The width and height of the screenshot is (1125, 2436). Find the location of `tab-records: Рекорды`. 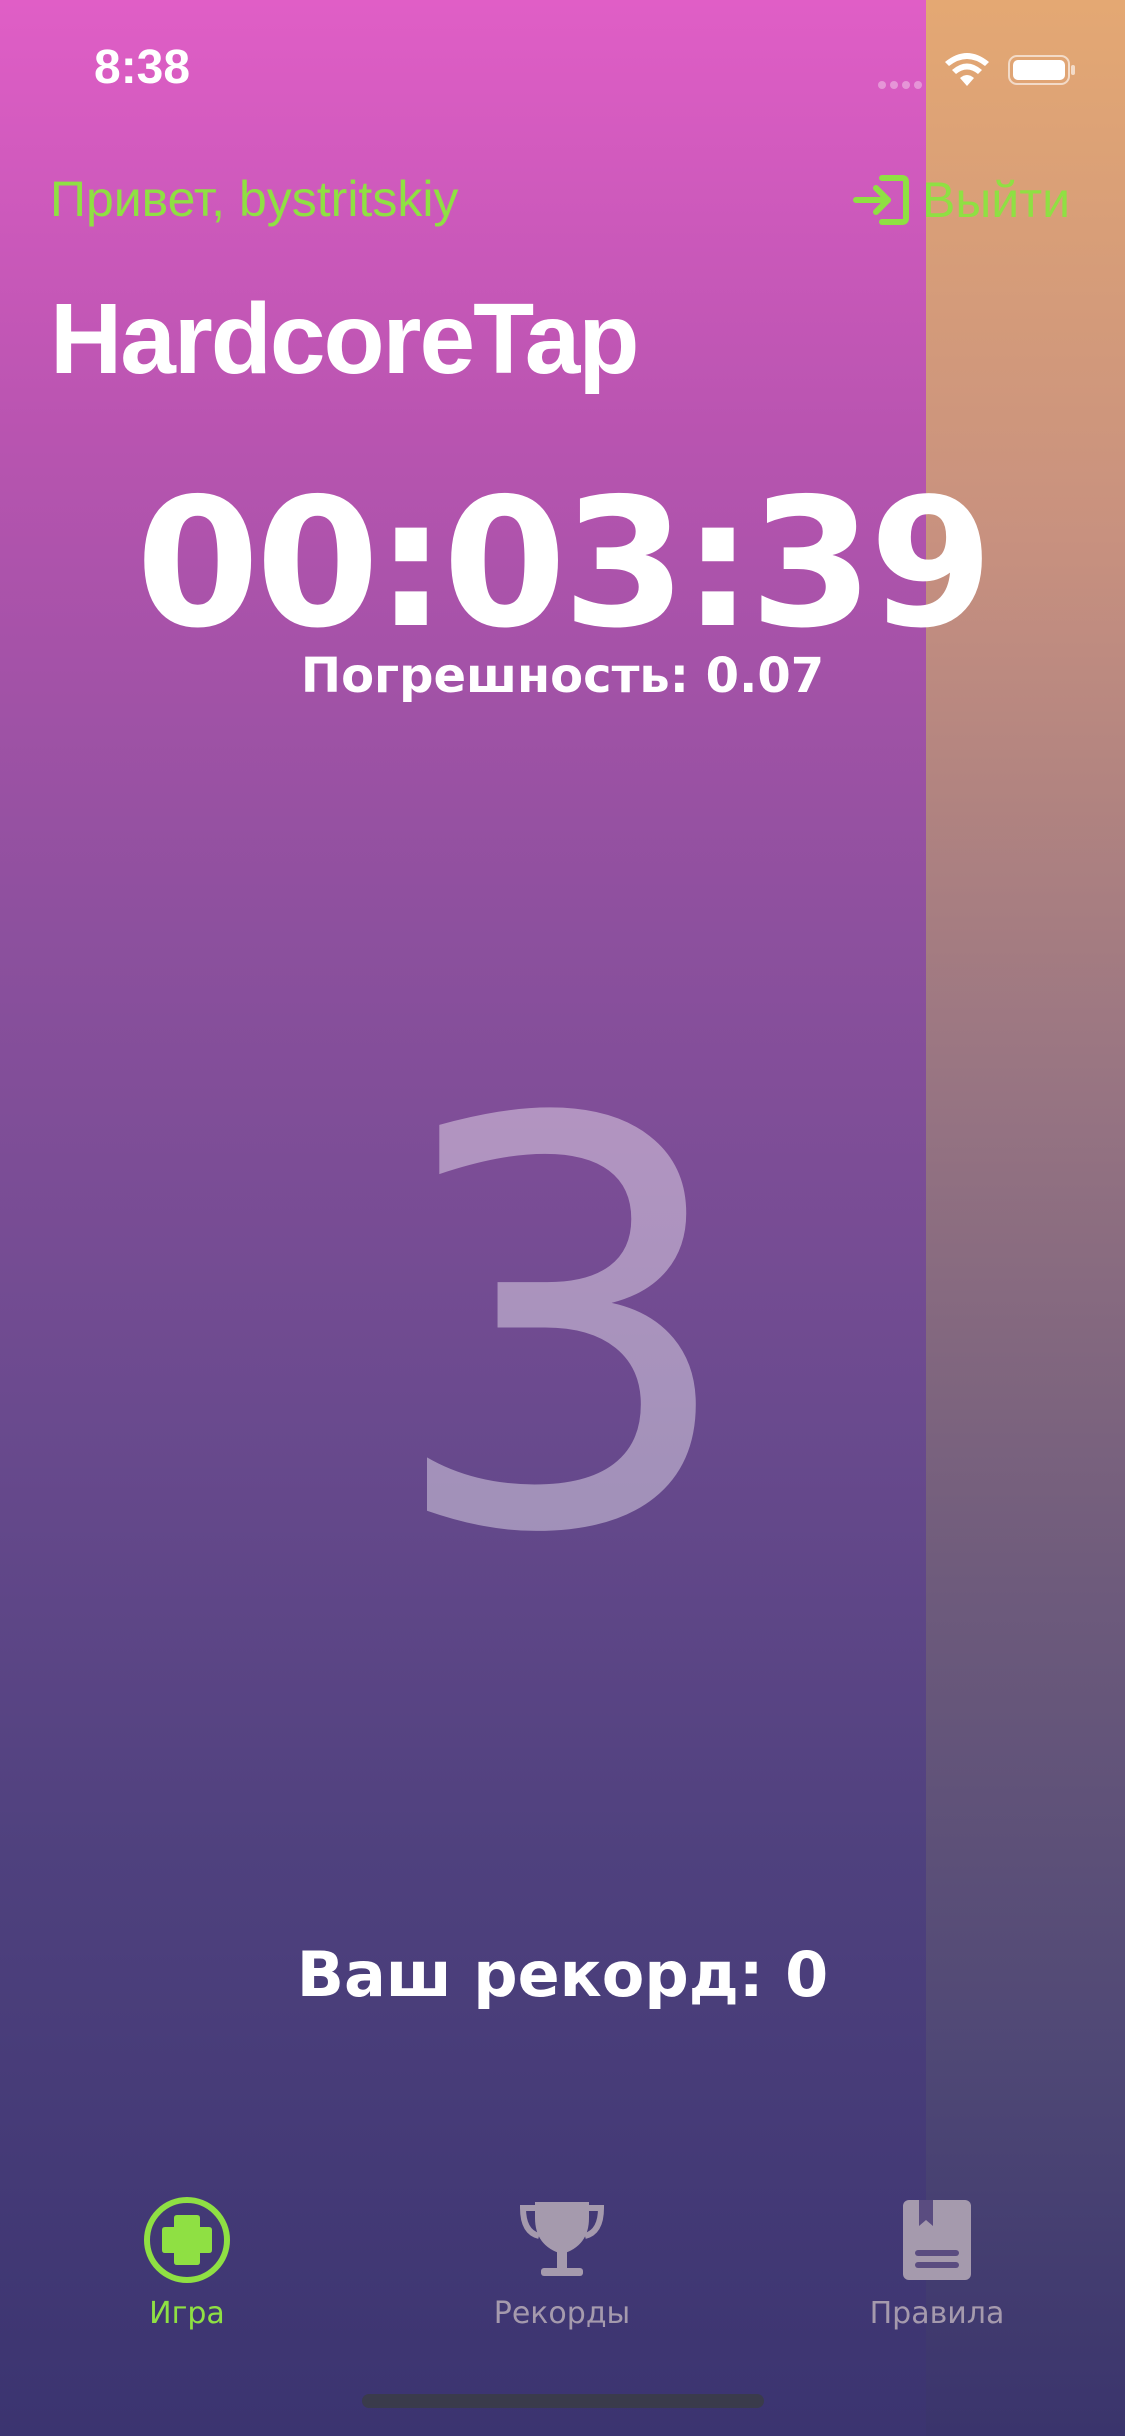

tab-records: Рекорды is located at coordinates (562, 2260).